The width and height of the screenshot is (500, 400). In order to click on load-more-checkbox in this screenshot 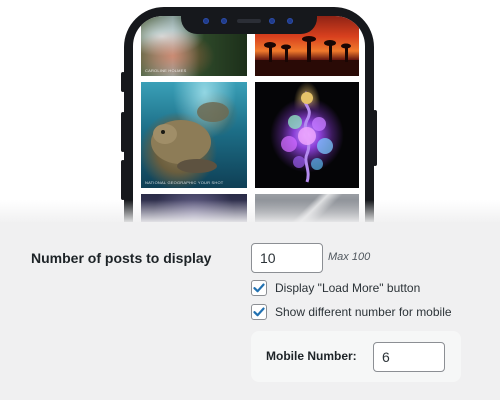, I will do `click(259, 288)`.